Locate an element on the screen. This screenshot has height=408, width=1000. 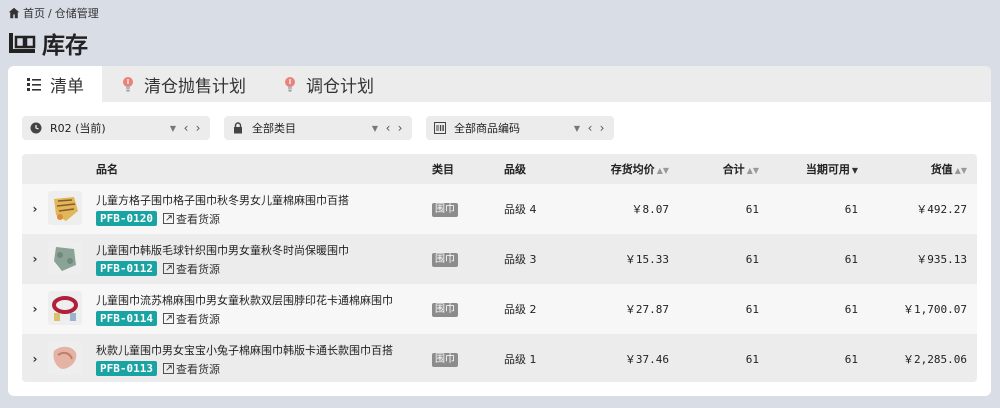
product-name: 儿童方格子围巾格子围巾秋冬男女儿童棉麻围巾百搭 is located at coordinates (222, 200).